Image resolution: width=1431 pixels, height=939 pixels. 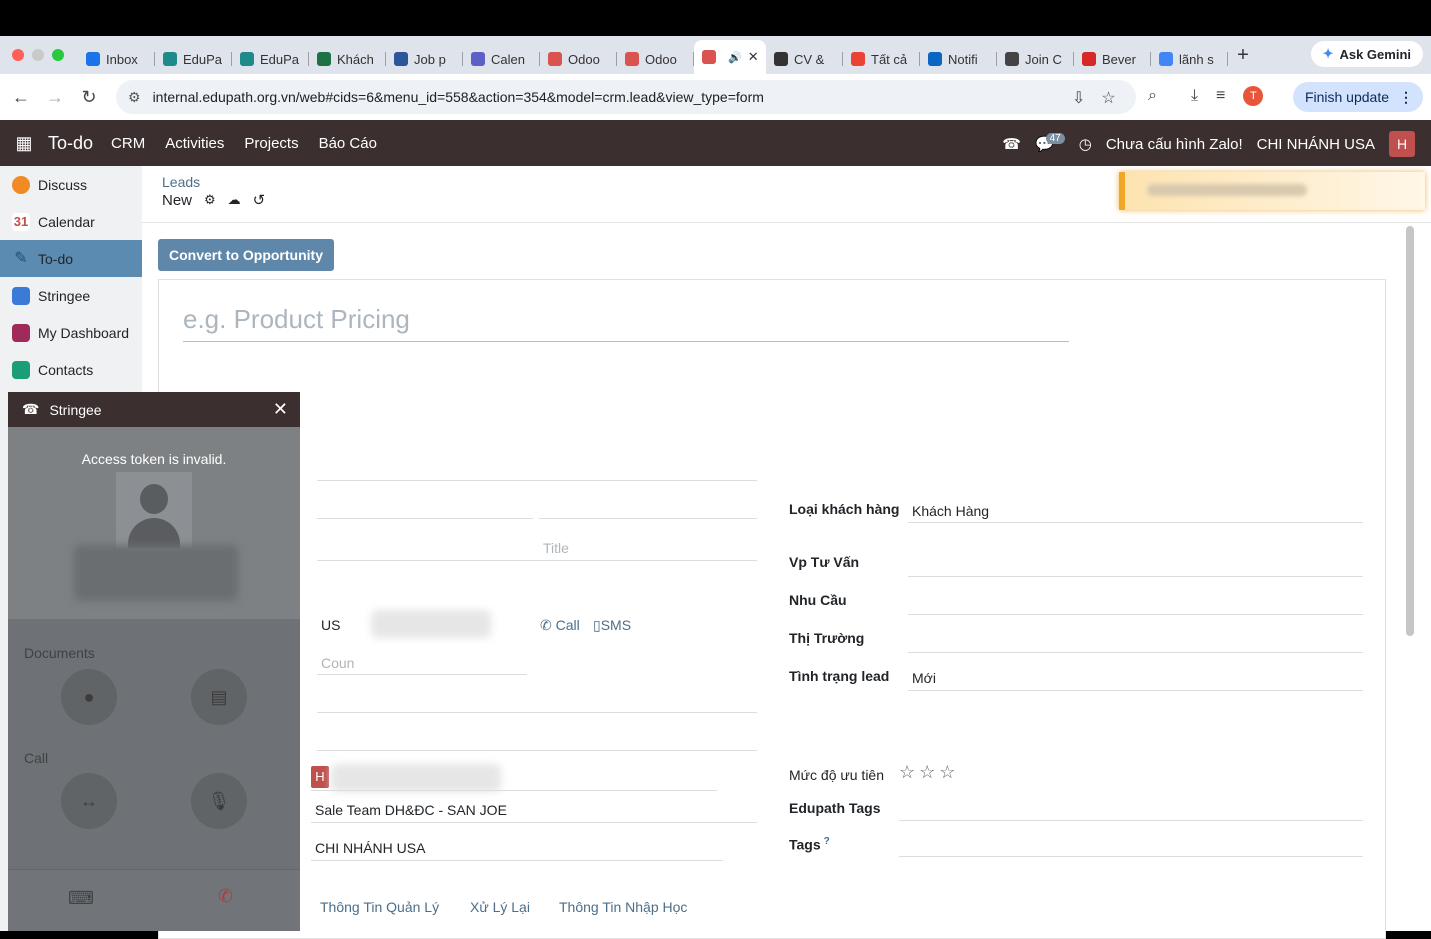 What do you see at coordinates (632, 59) in the screenshot?
I see `odoo-icon` at bounding box center [632, 59].